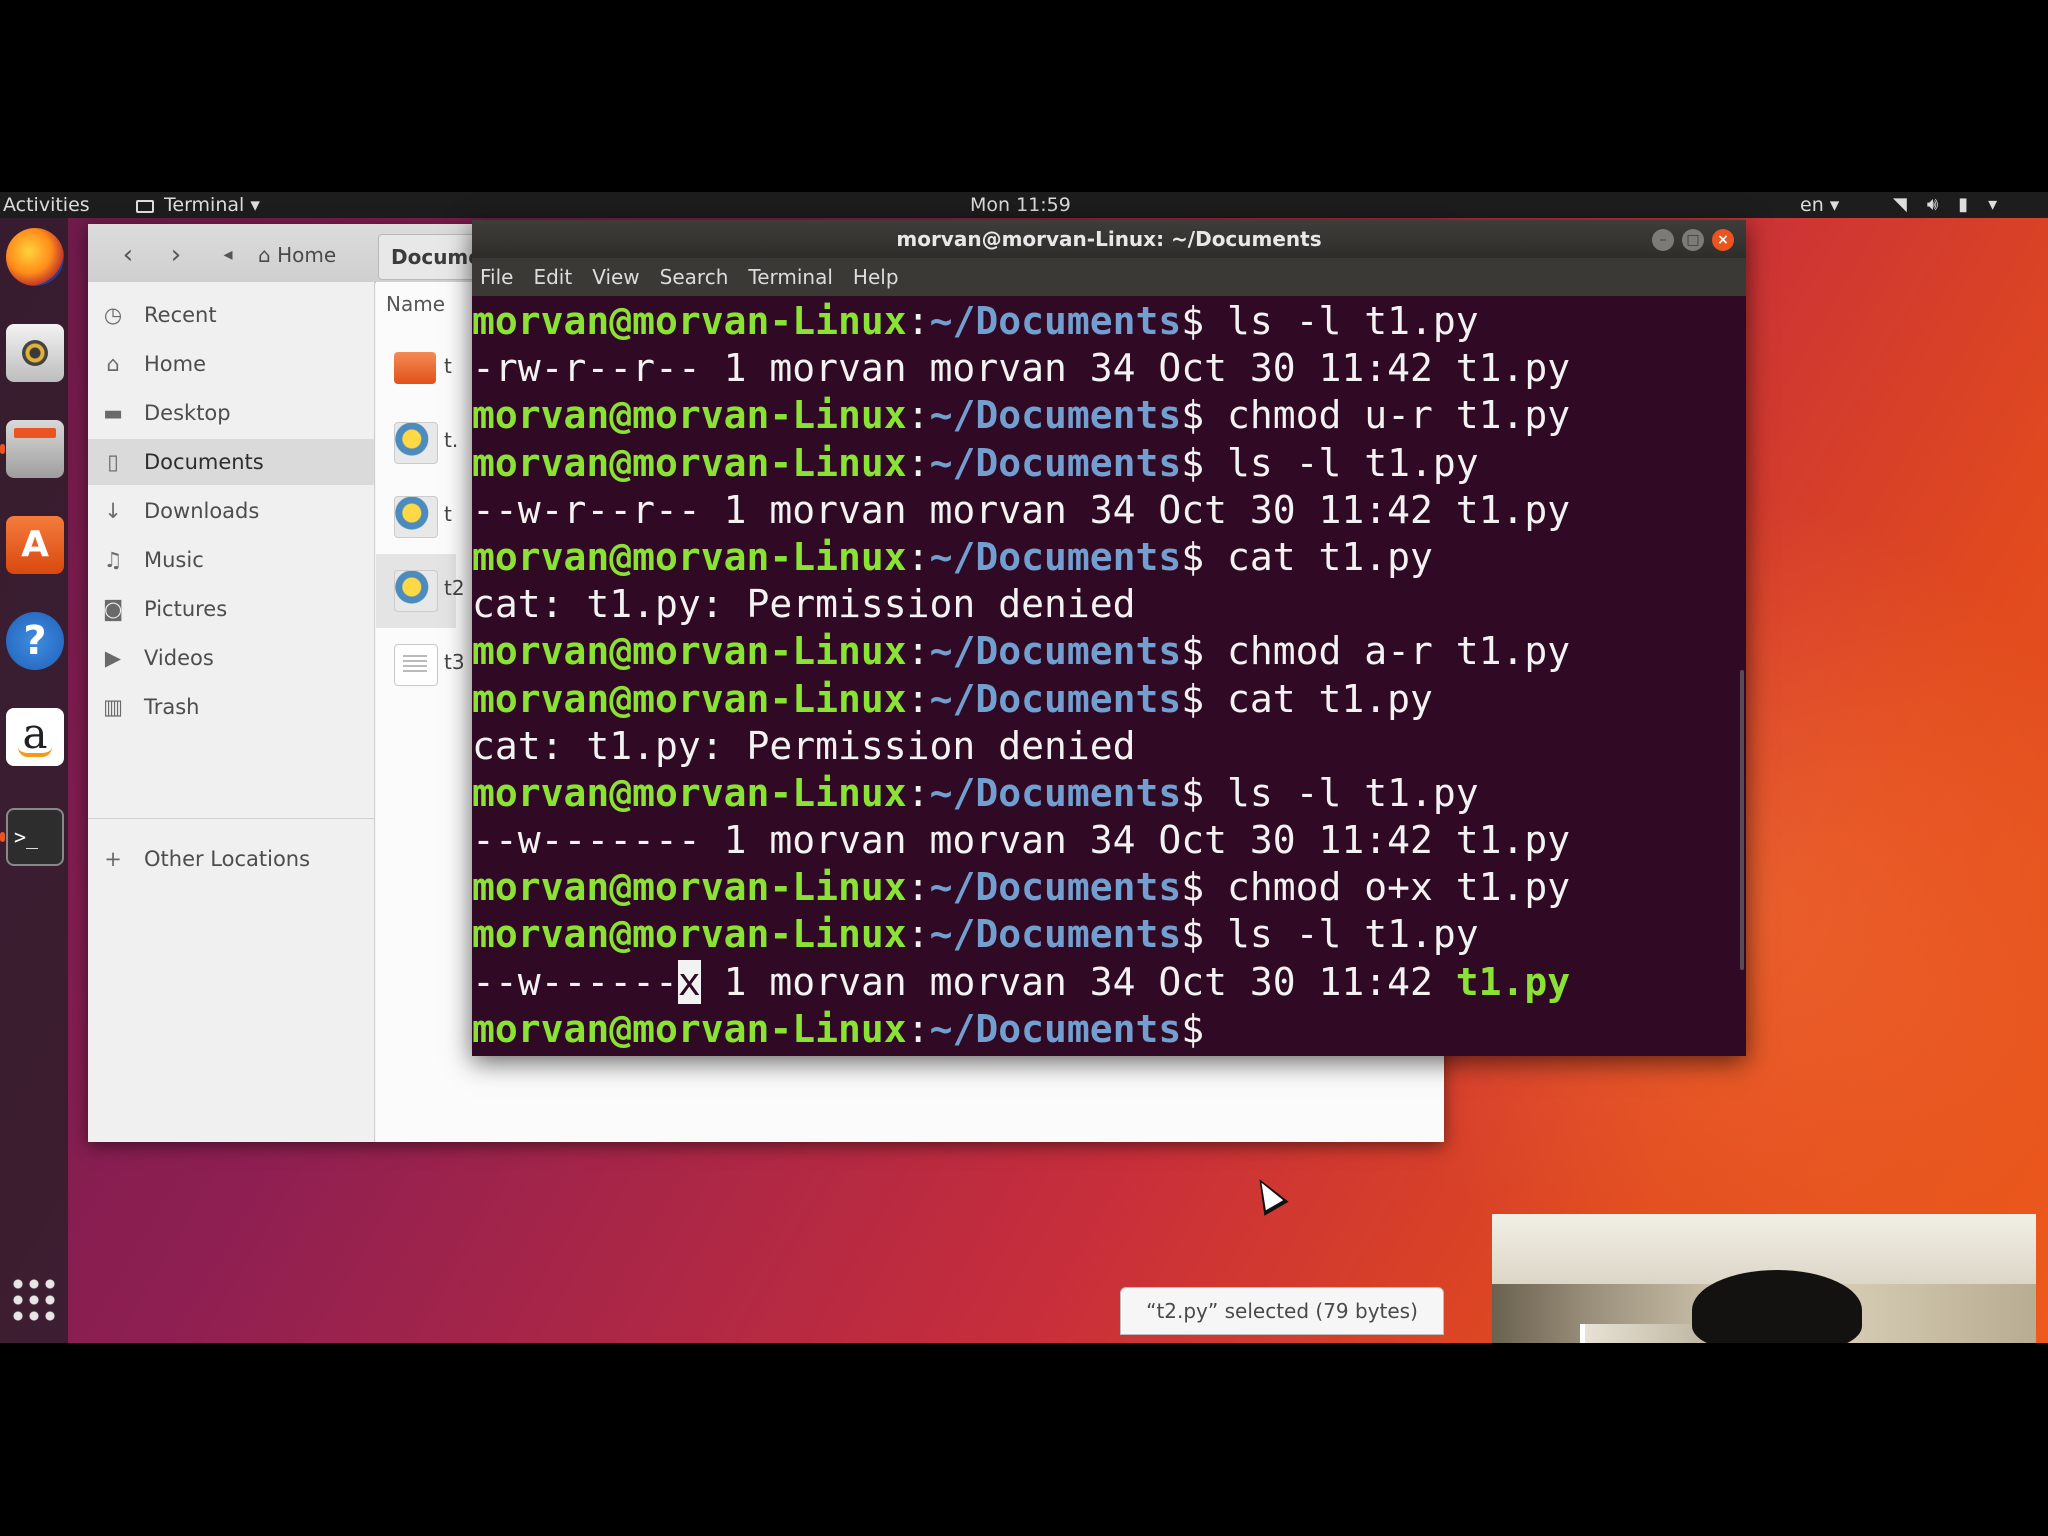 This screenshot has height=1536, width=2048. What do you see at coordinates (176, 255) in the screenshot?
I see `forward-arrow-icon: ›` at bounding box center [176, 255].